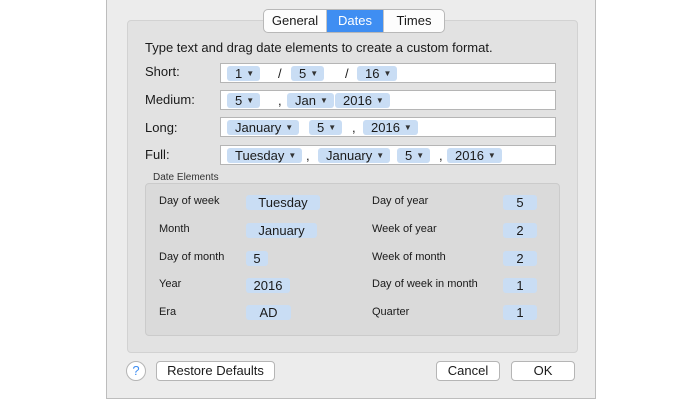 This screenshot has height=400, width=700. Describe the element at coordinates (310, 100) in the screenshot. I see `medium-token-month: Jan ▼` at that location.